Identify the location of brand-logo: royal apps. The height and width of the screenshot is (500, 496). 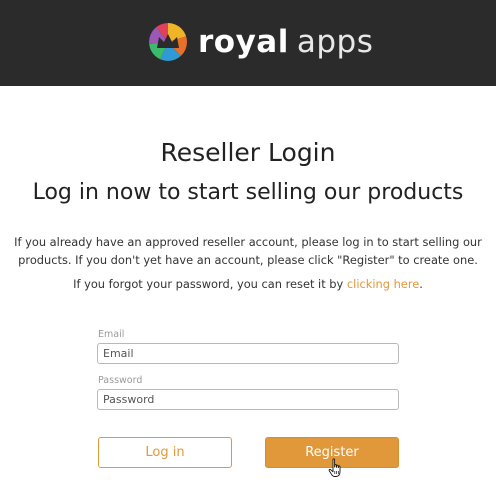
(260, 42).